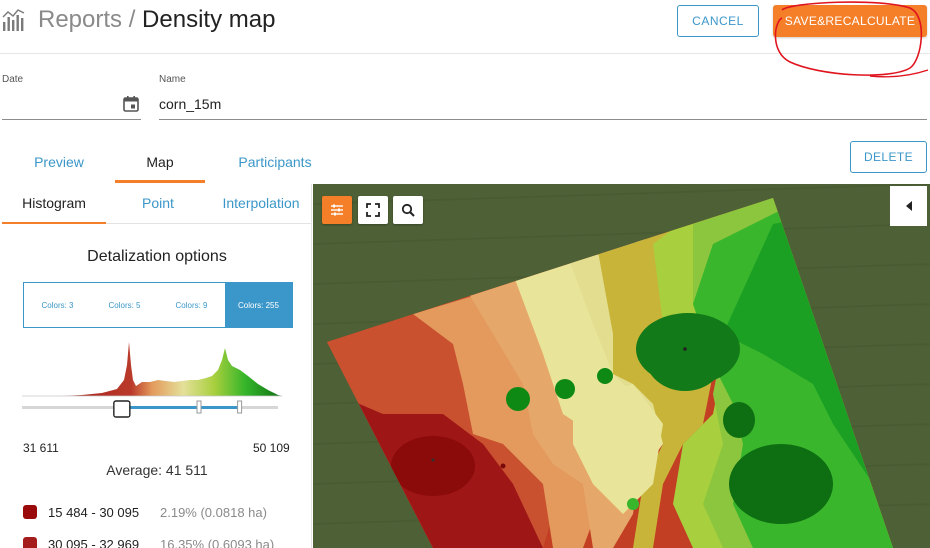  I want to click on sliders-icon, so click(337, 210).